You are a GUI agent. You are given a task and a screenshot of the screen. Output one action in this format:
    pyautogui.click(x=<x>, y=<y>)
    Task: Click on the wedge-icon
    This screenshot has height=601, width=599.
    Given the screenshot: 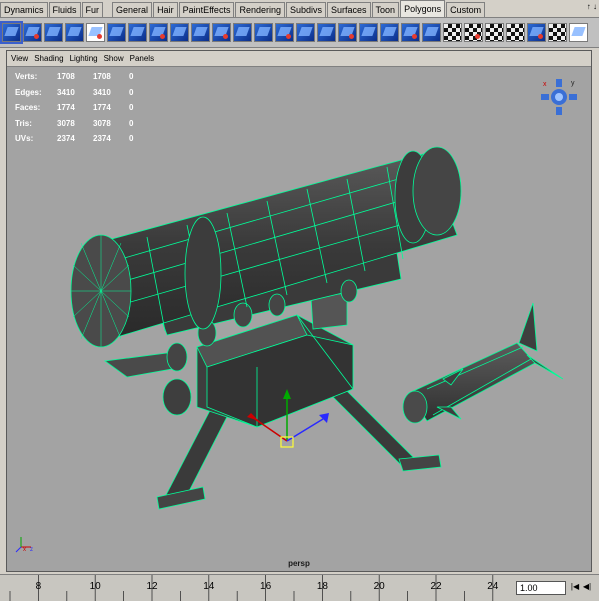 What is the action you would take?
    pyautogui.click(x=368, y=32)
    